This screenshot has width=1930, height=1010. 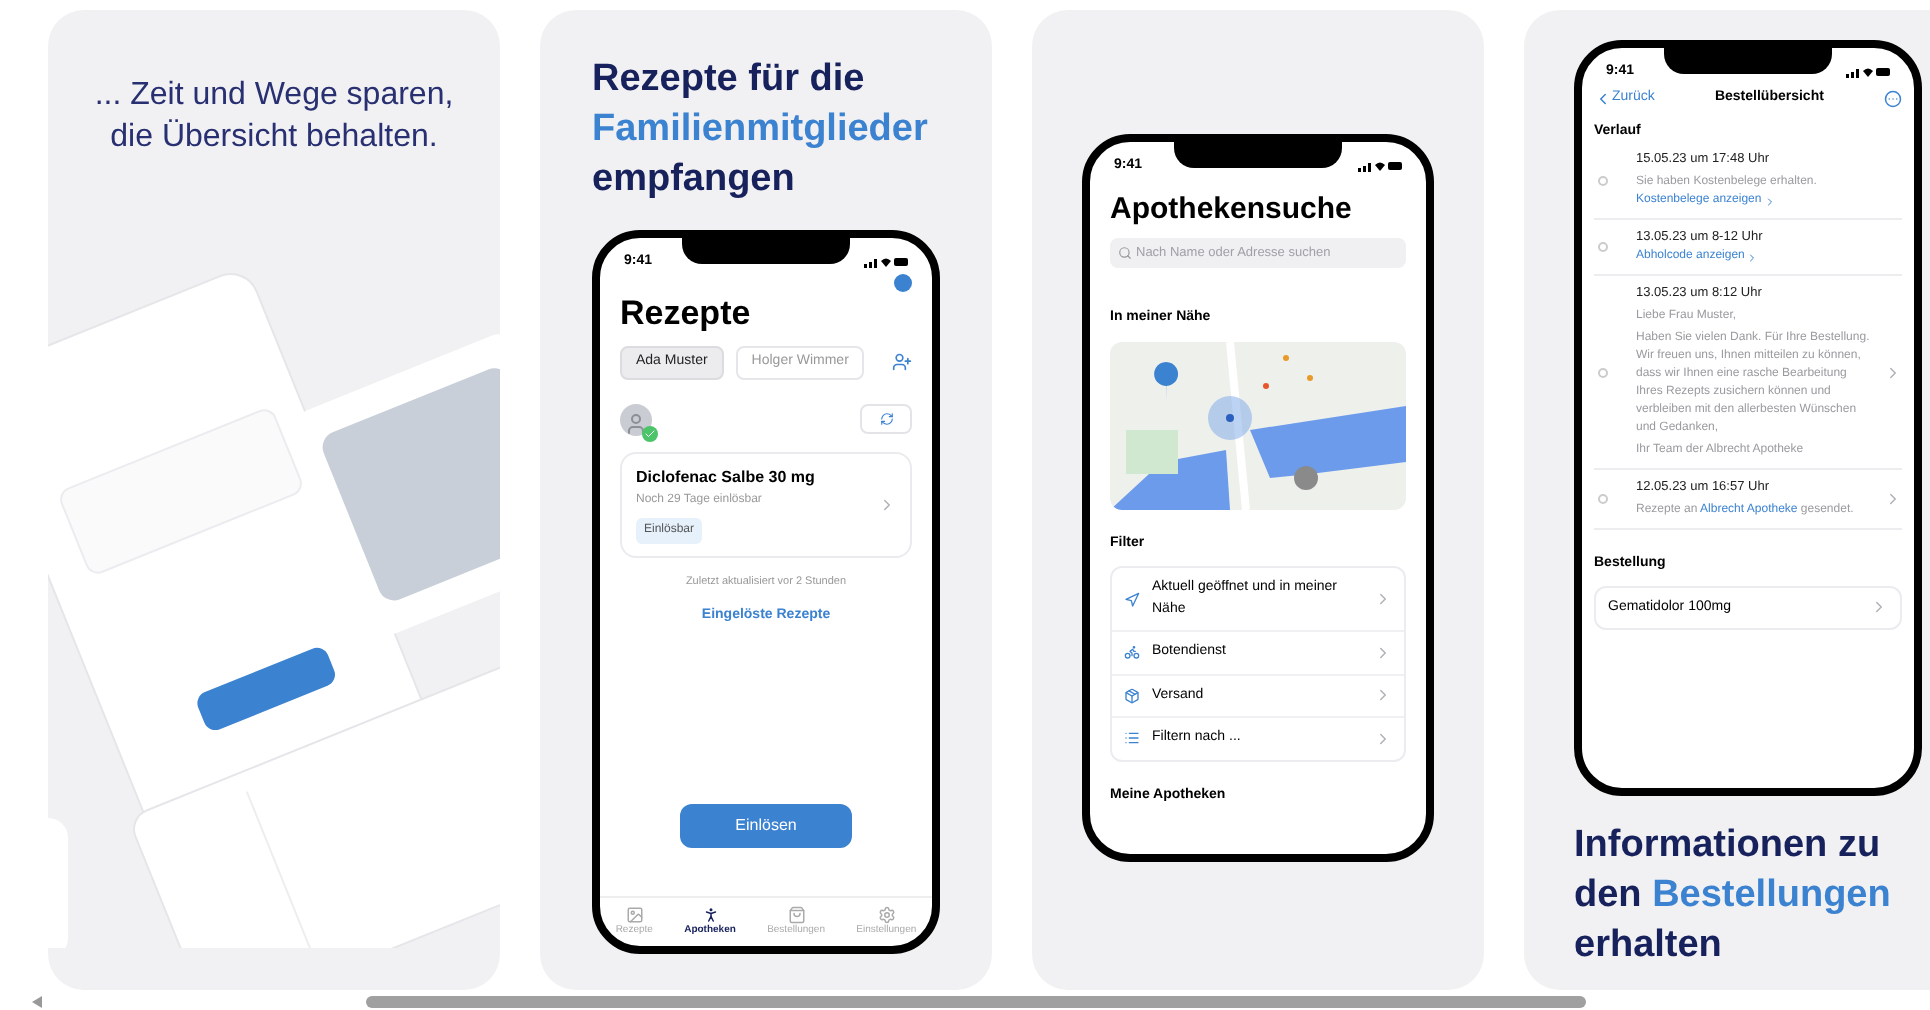 What do you see at coordinates (1258, 425) in the screenshot?
I see `map-drawing` at bounding box center [1258, 425].